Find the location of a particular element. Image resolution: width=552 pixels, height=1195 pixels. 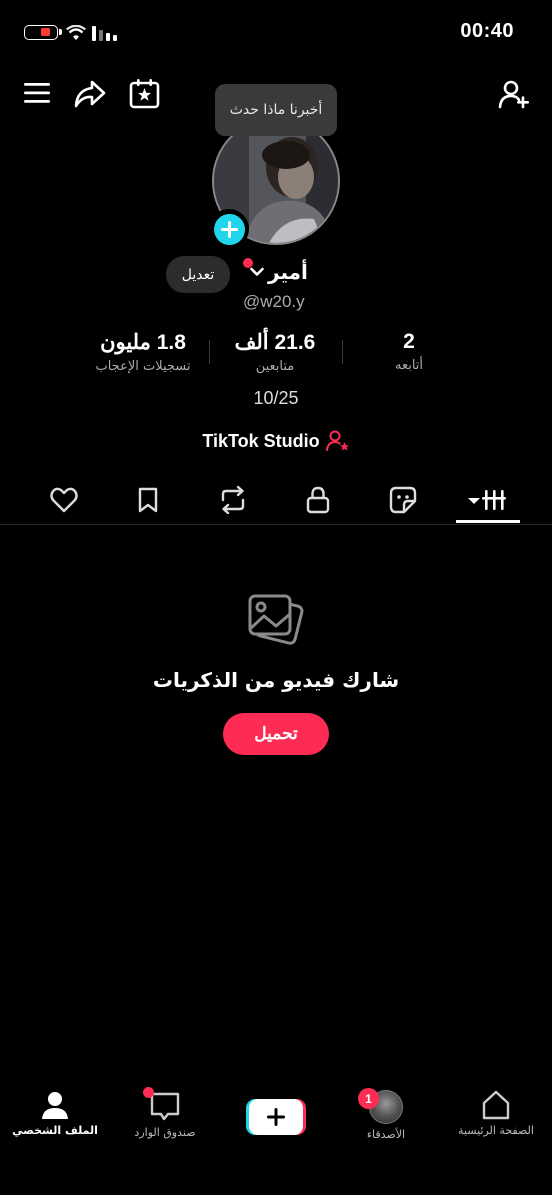

share-icon is located at coordinates (90, 94).